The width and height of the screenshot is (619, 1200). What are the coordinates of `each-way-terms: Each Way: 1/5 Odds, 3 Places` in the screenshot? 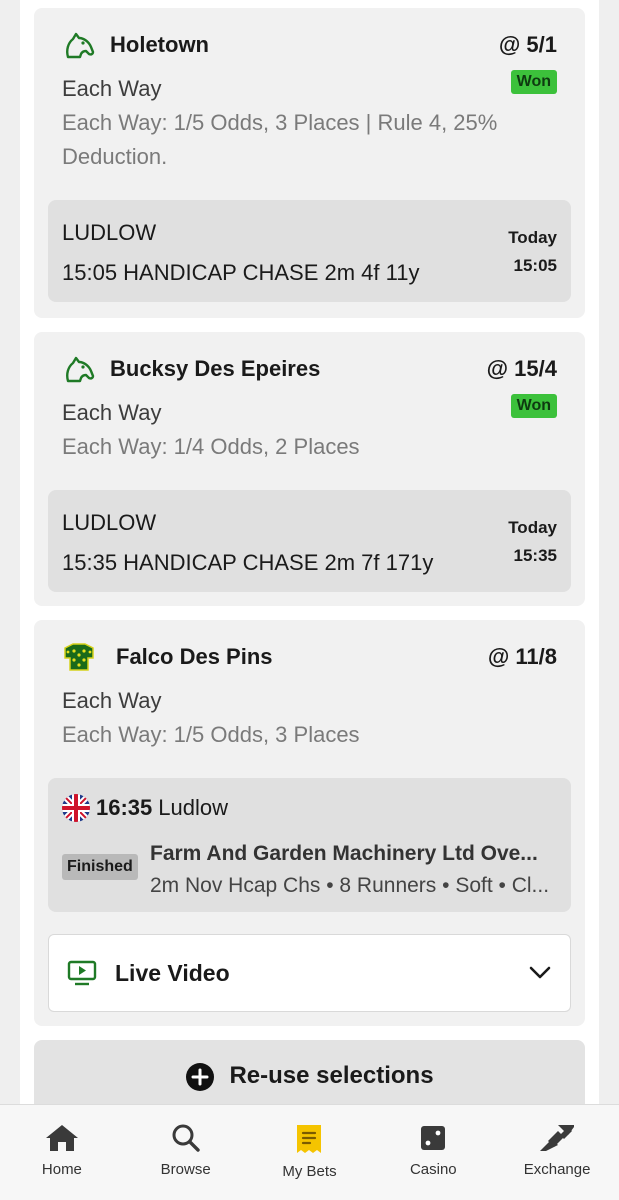 It's located at (211, 734).